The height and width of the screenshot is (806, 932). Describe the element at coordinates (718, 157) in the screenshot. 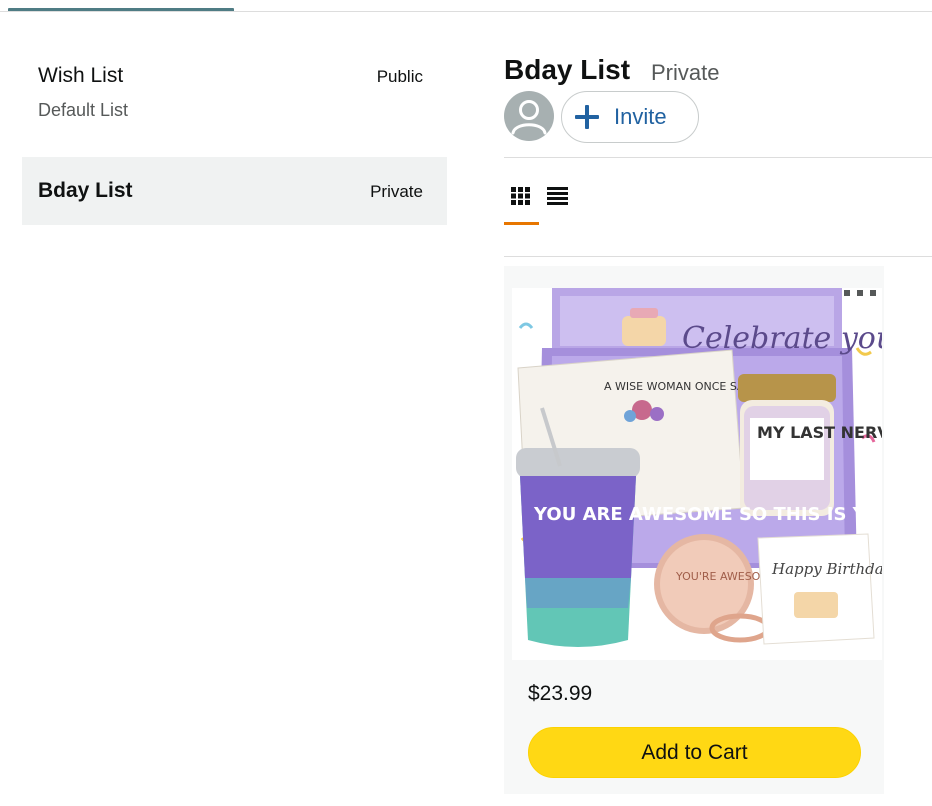

I see `header-divider` at that location.